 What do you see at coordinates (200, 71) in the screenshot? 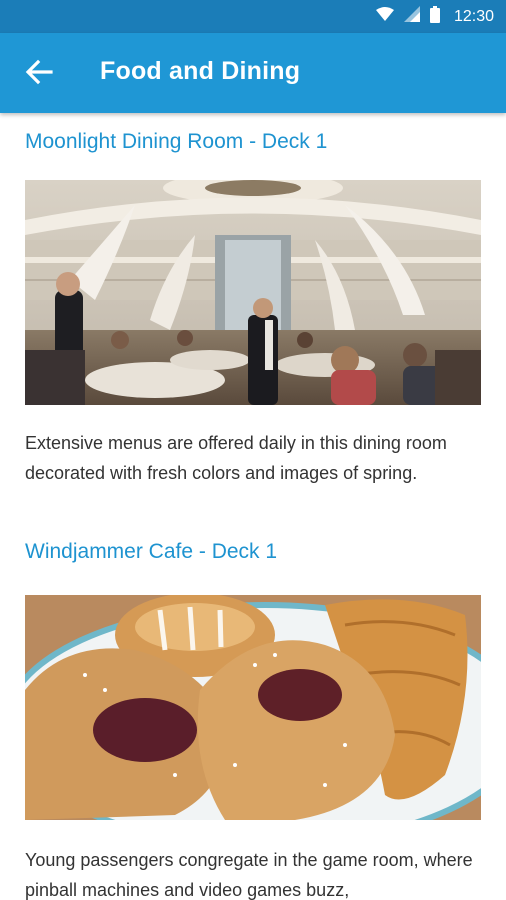
I see `page-title: Food and Dining` at bounding box center [200, 71].